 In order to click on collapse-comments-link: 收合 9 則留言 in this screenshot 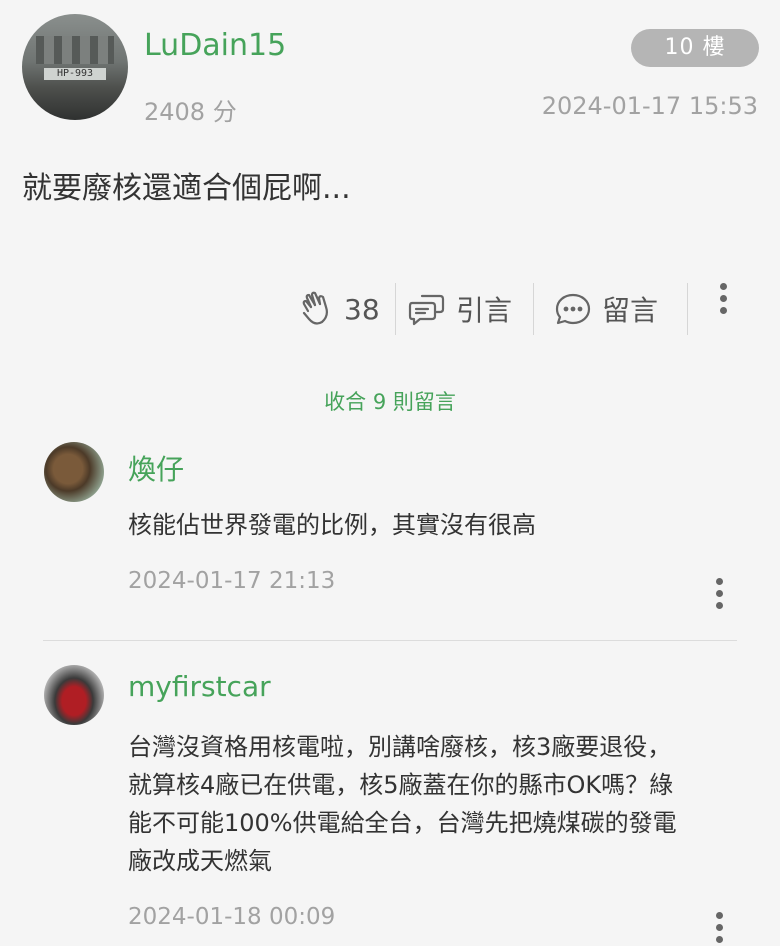, I will do `click(390, 401)`.